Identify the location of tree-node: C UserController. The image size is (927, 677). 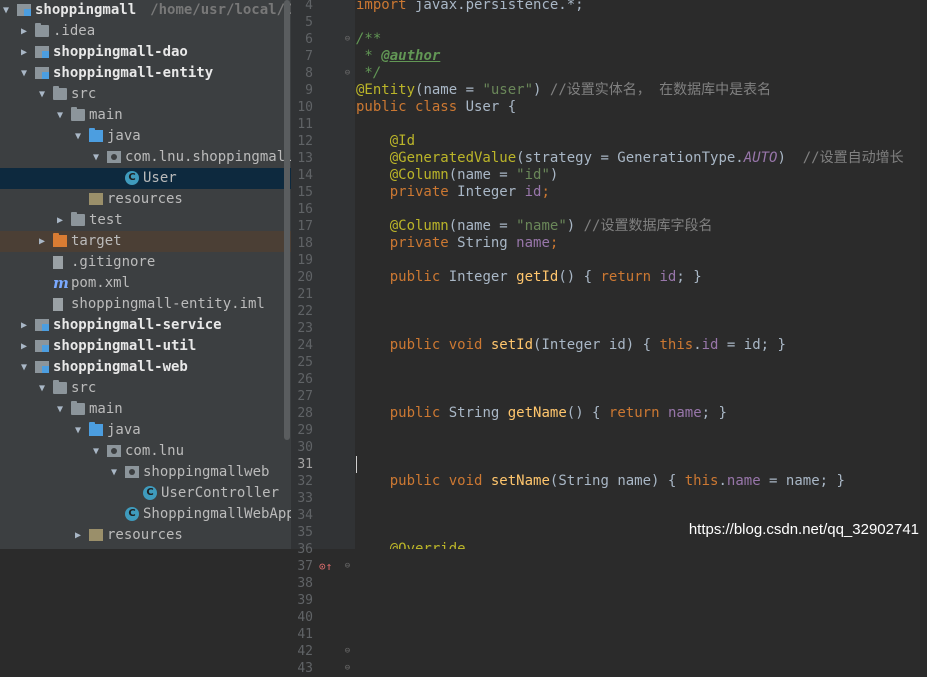
(145, 493).